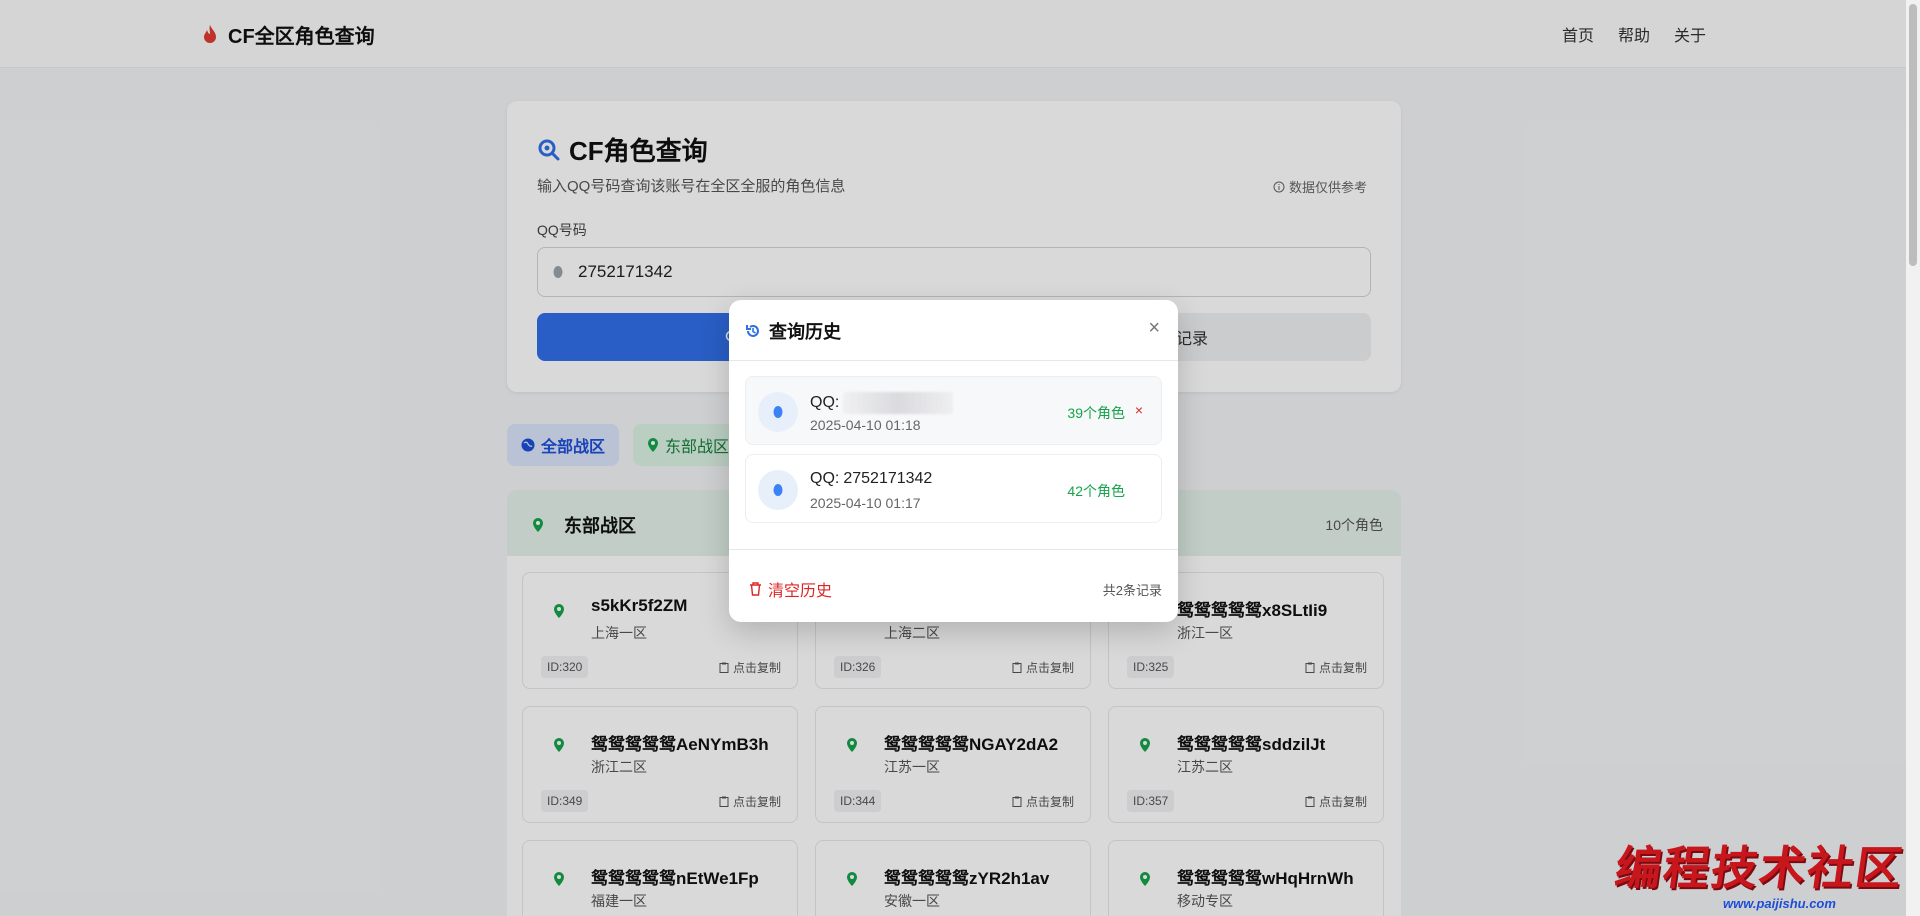 This screenshot has width=1920, height=916. I want to click on redacted-qq, so click(898, 403).